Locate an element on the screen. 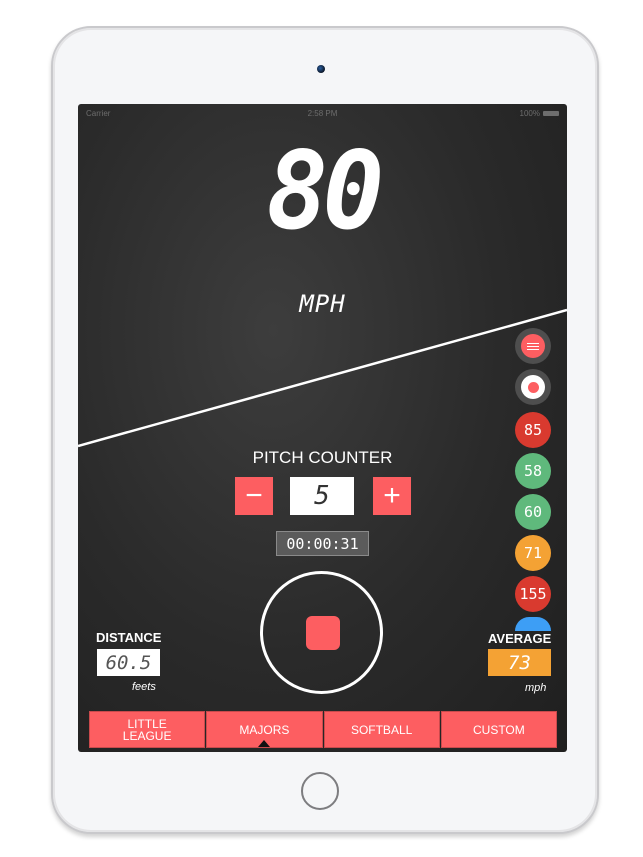  plus-icon: + is located at coordinates (392, 495).